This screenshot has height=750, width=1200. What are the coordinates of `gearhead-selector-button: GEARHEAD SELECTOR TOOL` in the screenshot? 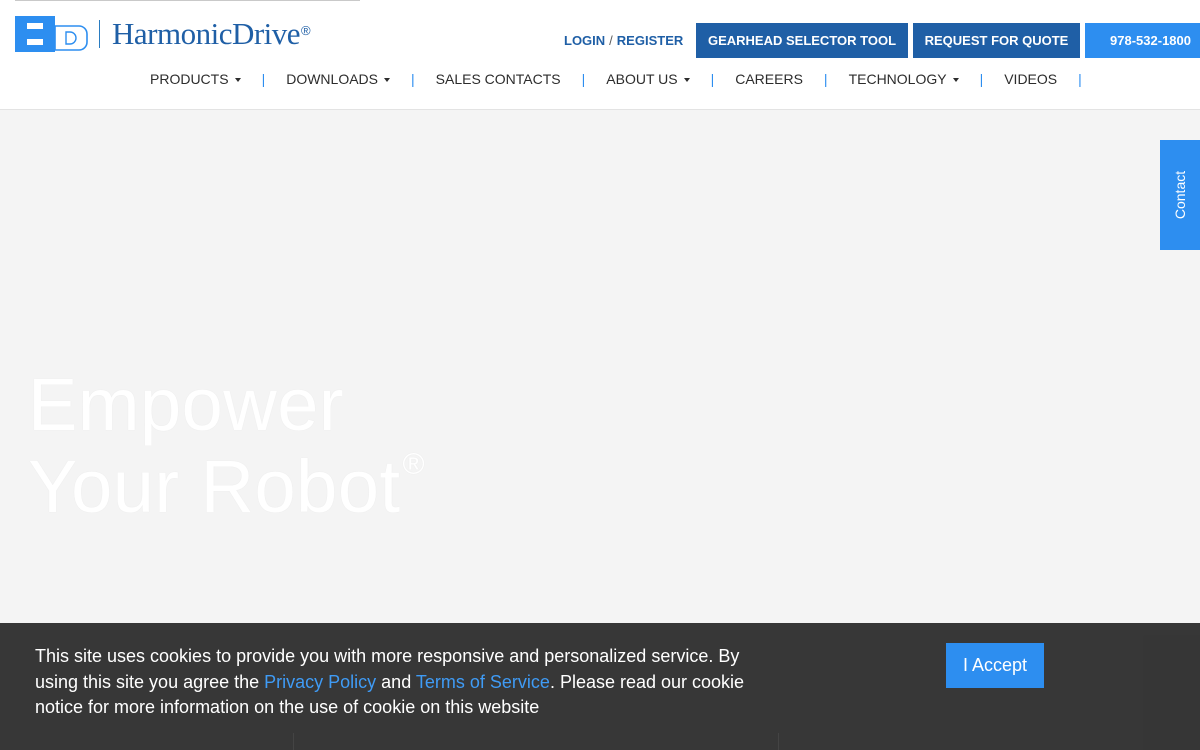 It's located at (802, 40).